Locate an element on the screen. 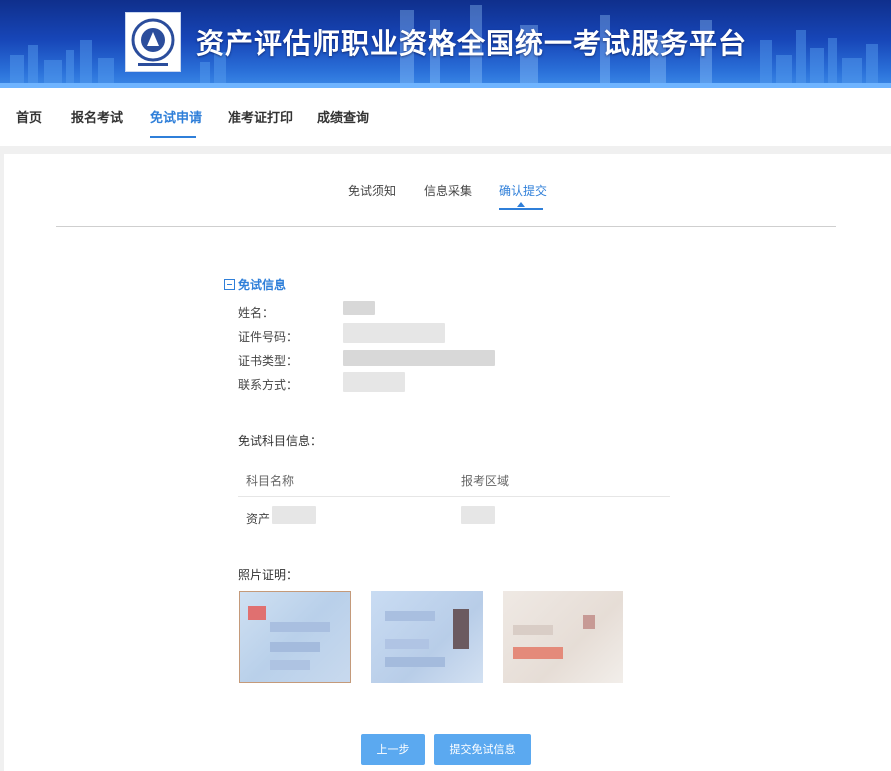 Image resolution: width=891 pixels, height=771 pixels. nav-item-home: 首页 is located at coordinates (29, 116).